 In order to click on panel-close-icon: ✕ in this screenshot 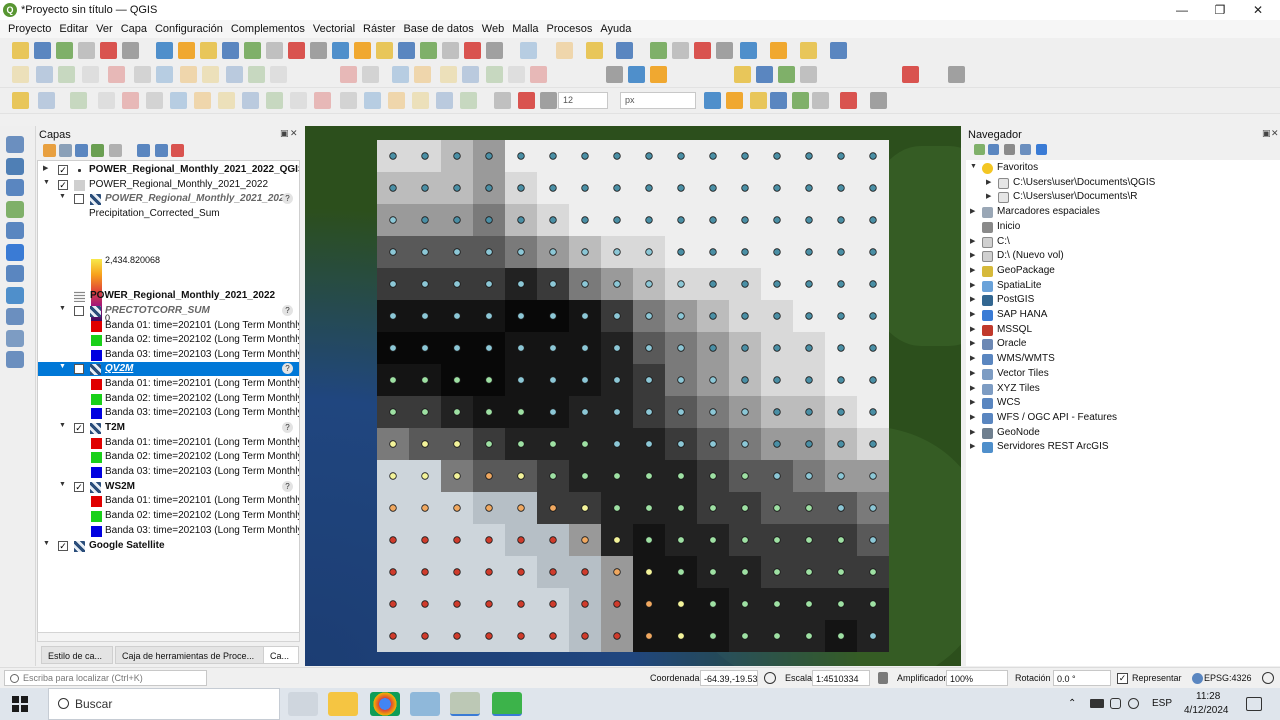, I will do `click(294, 133)`.